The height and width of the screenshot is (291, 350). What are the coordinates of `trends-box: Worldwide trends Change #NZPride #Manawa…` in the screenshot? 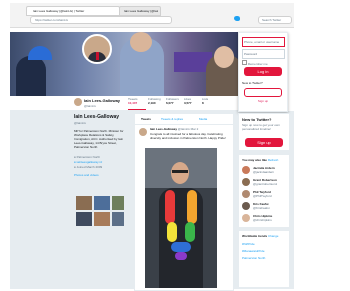 It's located at (264, 259).